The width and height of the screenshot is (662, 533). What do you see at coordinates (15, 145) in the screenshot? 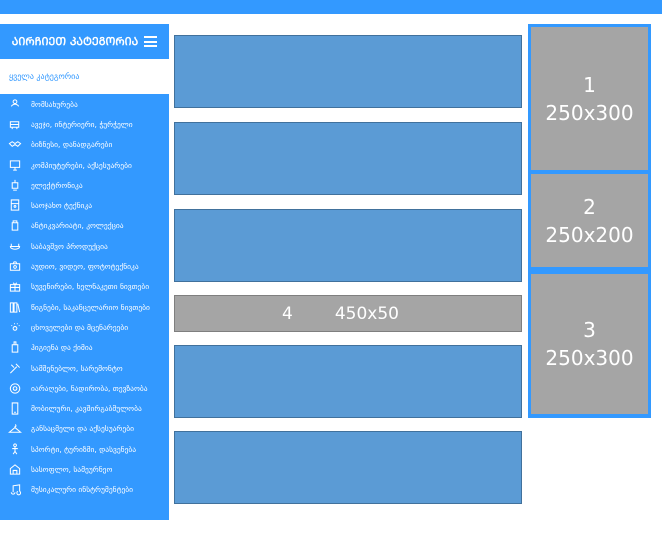
I see `handshake-icon` at bounding box center [15, 145].